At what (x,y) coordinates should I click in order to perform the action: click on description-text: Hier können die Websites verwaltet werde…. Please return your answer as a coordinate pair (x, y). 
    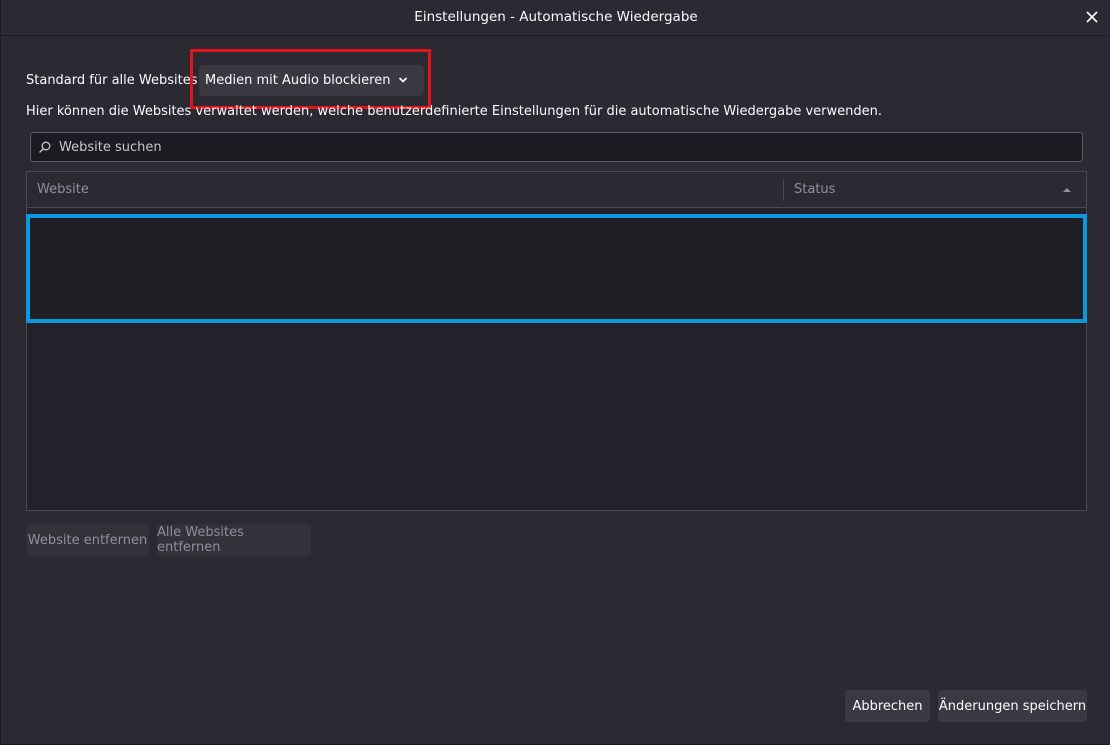
    Looking at the image, I should click on (454, 111).